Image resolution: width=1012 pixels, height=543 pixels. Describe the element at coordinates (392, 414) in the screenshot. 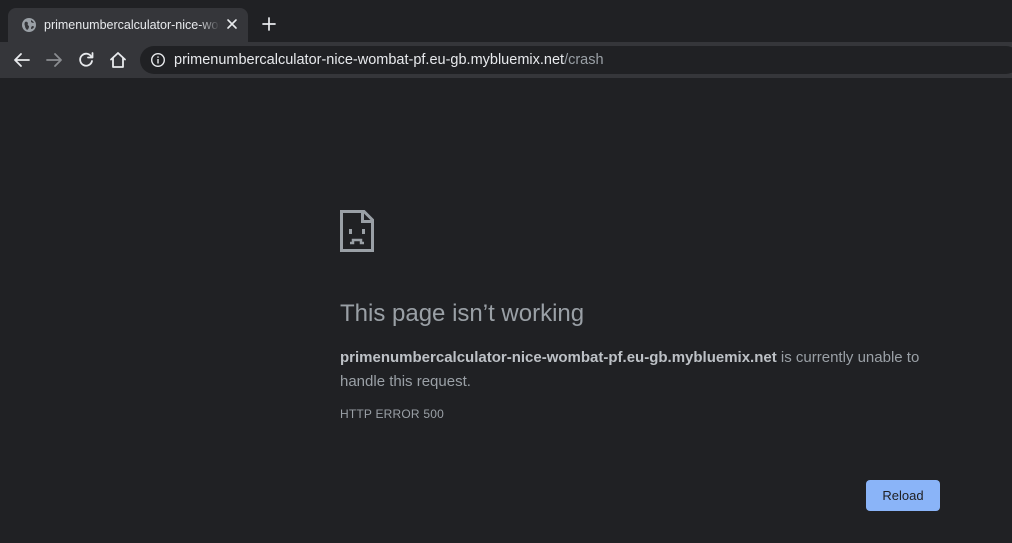

I see `error-code: HTTP ERROR 500` at that location.